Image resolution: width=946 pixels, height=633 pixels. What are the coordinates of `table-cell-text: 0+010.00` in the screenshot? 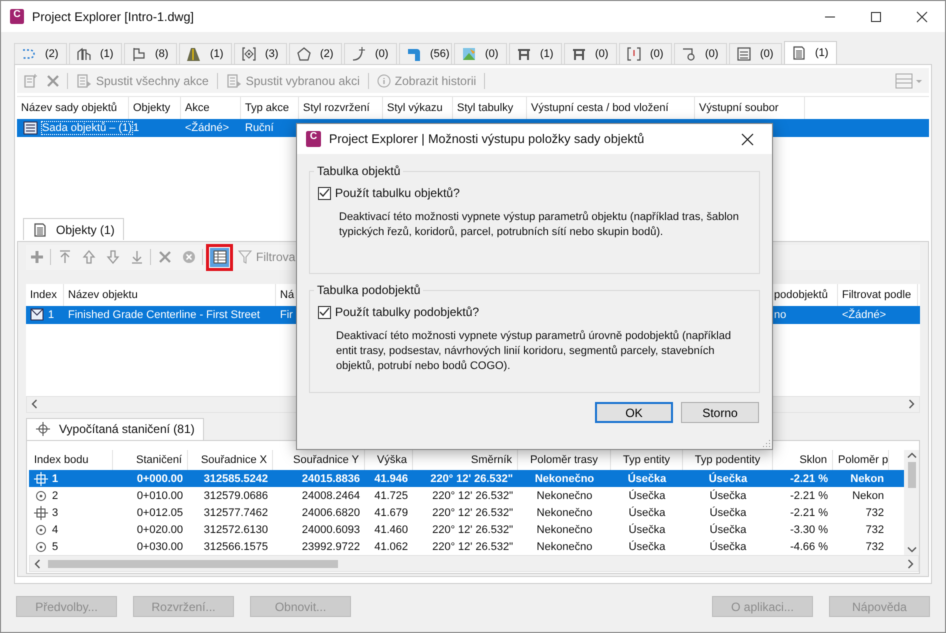 It's located at (160, 496).